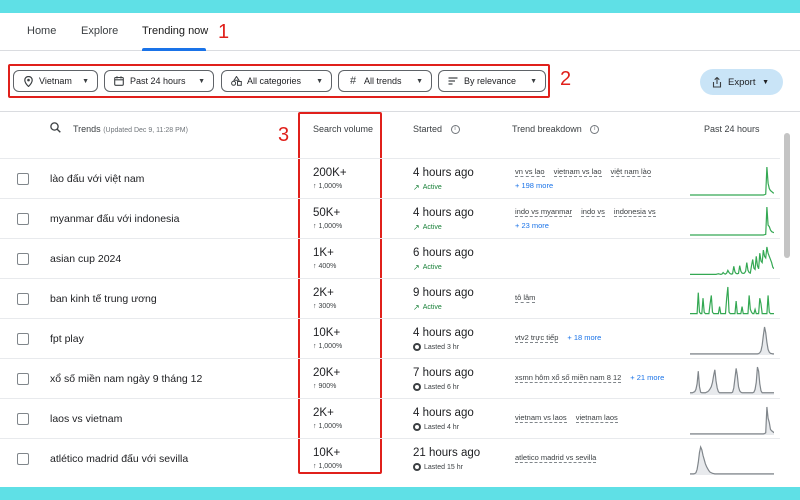  Describe the element at coordinates (541, 418) in the screenshot. I see `breakdown-term: vietnam vs laos` at that location.